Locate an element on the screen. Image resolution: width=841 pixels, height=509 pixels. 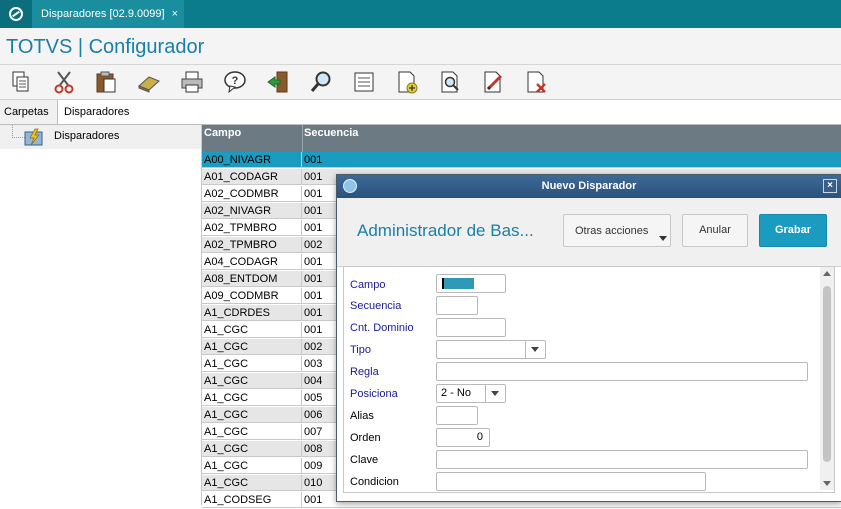
scrollbar-thumb is located at coordinates (827, 374).